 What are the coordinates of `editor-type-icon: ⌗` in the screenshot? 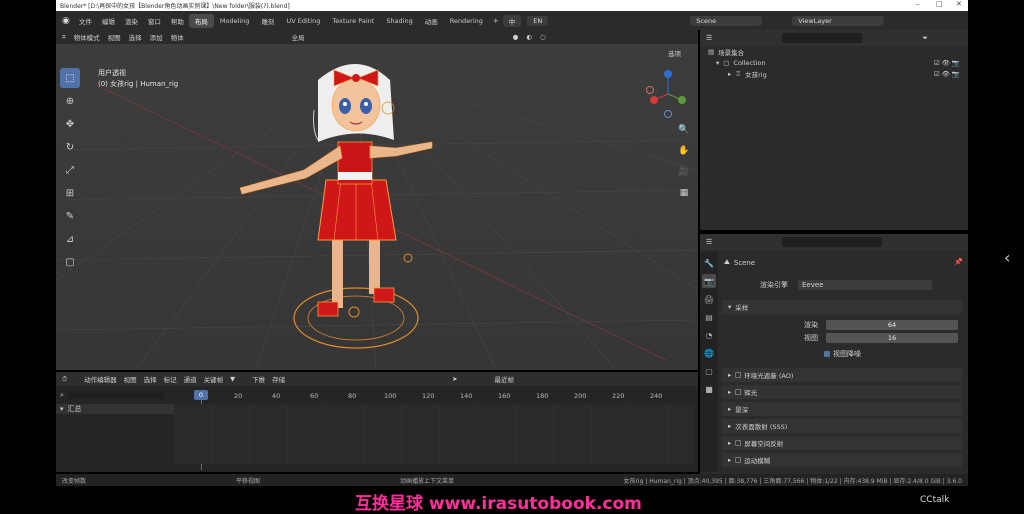 It's located at (64, 37).